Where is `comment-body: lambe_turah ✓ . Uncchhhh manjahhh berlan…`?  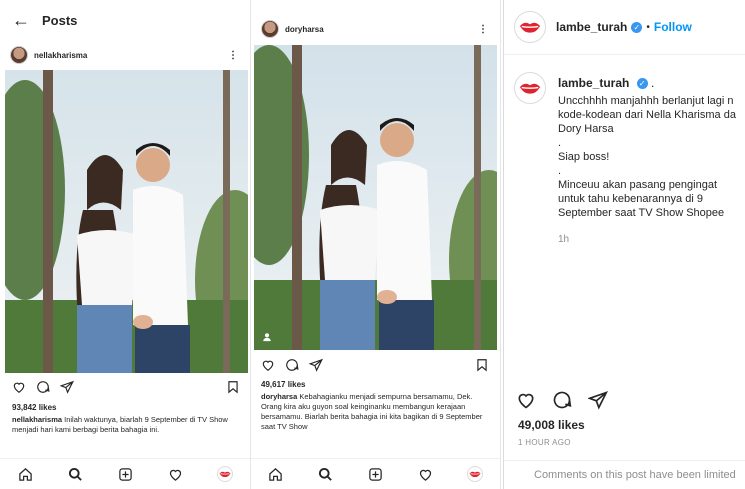
comment-body: lambe_turah ✓ . Uncchhhh manjahhh berlan… is located at coordinates (651, 160).